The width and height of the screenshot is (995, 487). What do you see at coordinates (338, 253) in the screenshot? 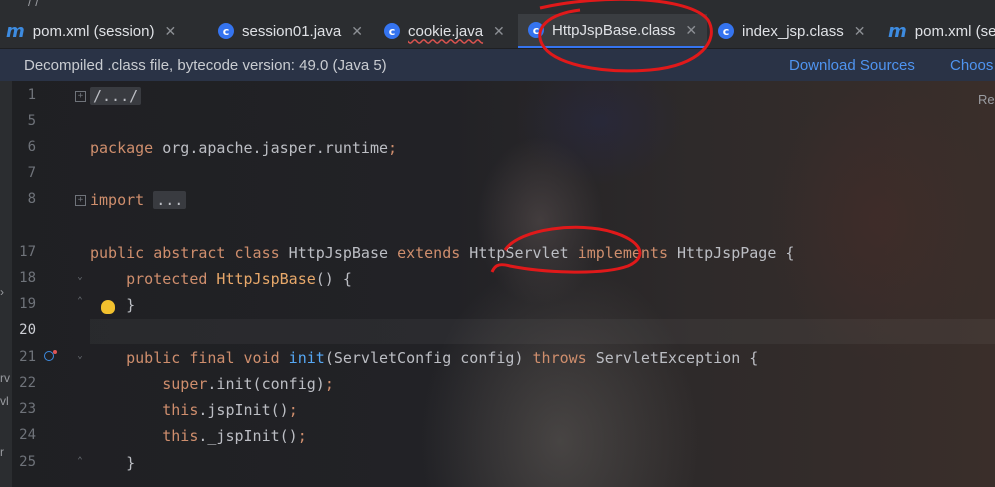
I see `class-name: HttpJspBase` at bounding box center [338, 253].